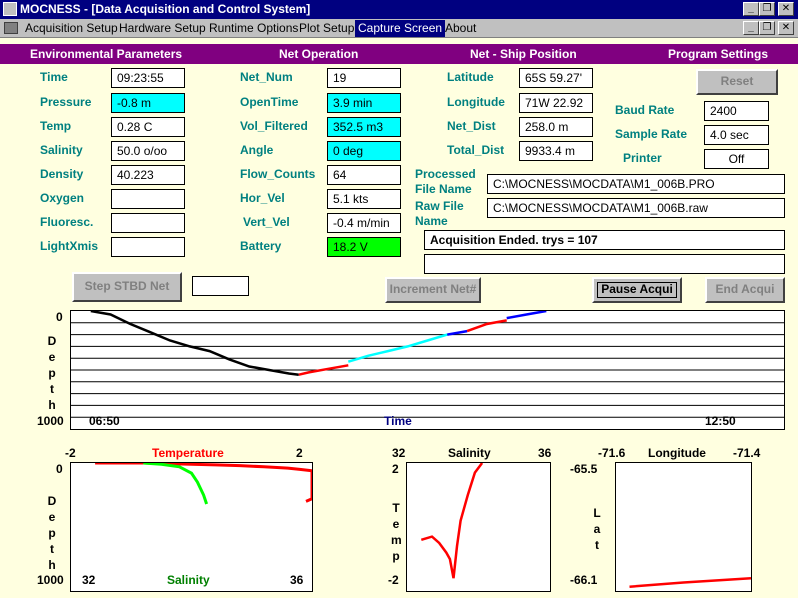 Image resolution: width=798 pixels, height=598 pixels. What do you see at coordinates (470, 77) in the screenshot?
I see `latitude-label: Latitude` at bounding box center [470, 77].